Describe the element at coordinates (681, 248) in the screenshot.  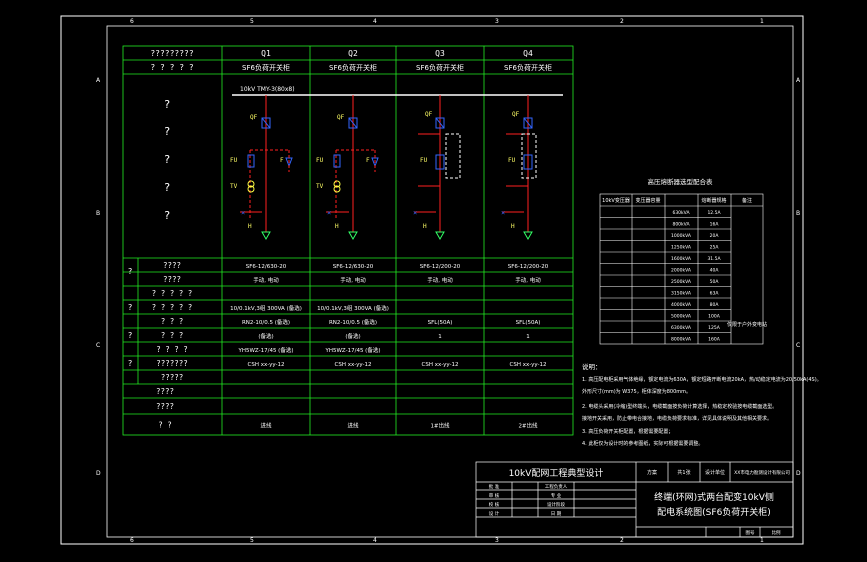
I see `right-cell: 1250kVA` at that location.